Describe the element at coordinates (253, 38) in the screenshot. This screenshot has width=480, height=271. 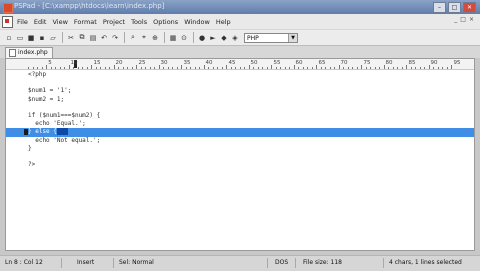
I see `syntax-language-value: PHP` at that location.